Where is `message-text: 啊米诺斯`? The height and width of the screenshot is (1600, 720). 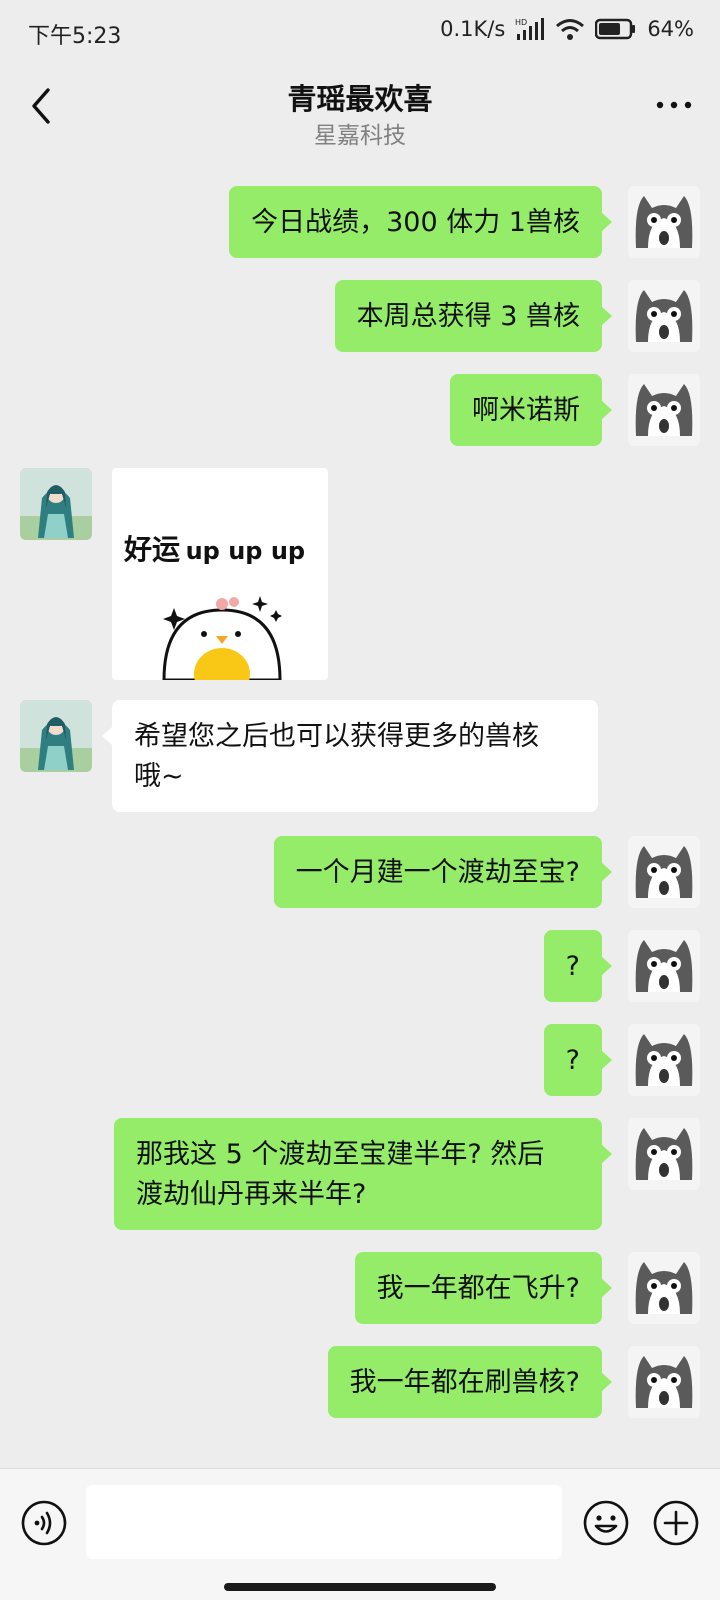 message-text: 啊米诺斯 is located at coordinates (526, 410).